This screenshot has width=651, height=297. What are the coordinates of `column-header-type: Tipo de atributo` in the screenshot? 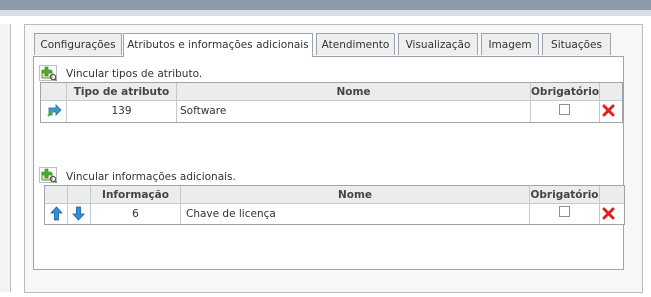 It's located at (121, 92).